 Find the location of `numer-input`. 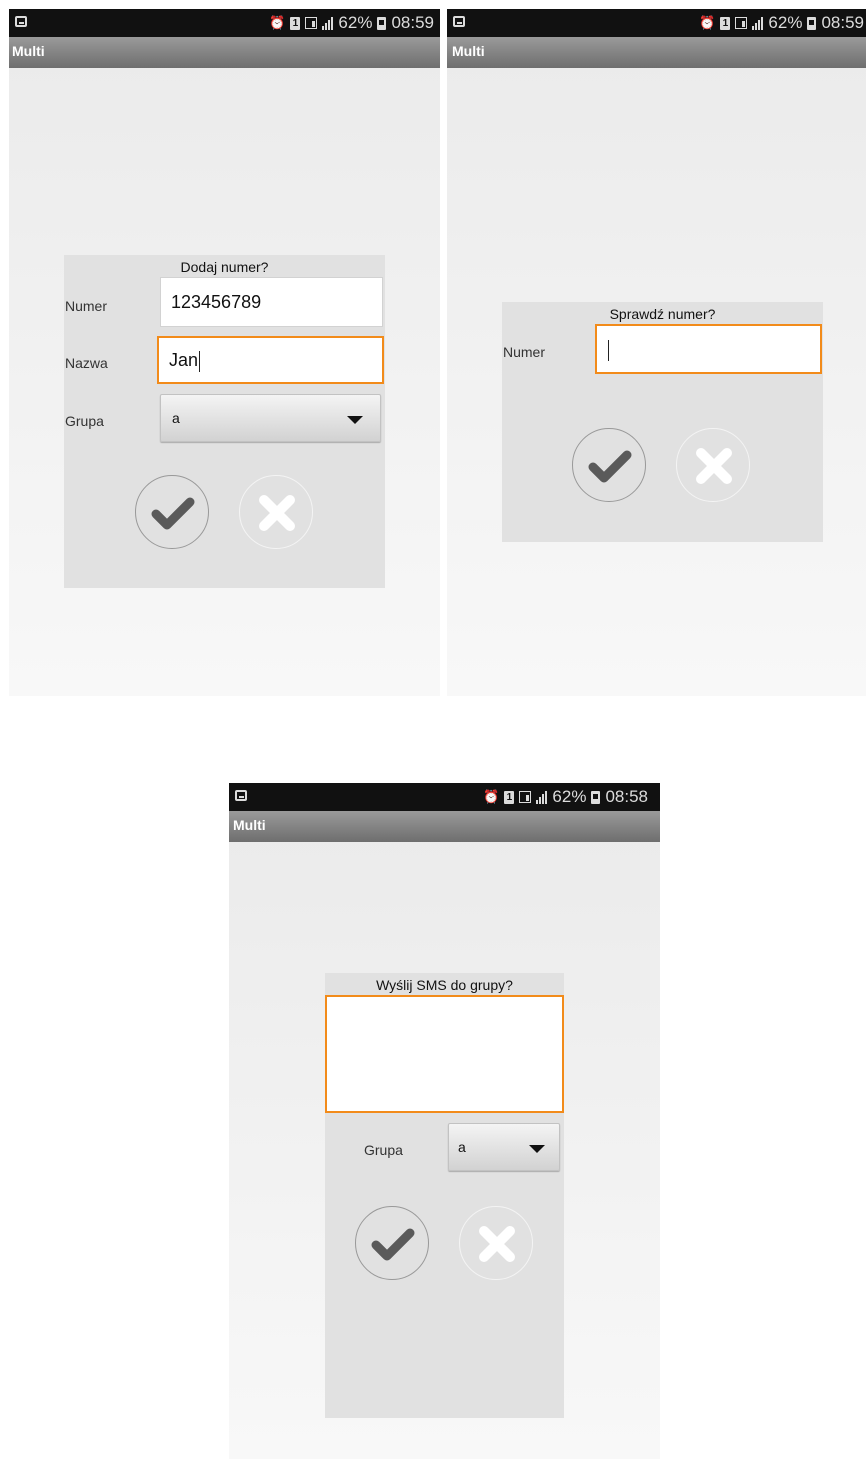

numer-input is located at coordinates (708, 349).